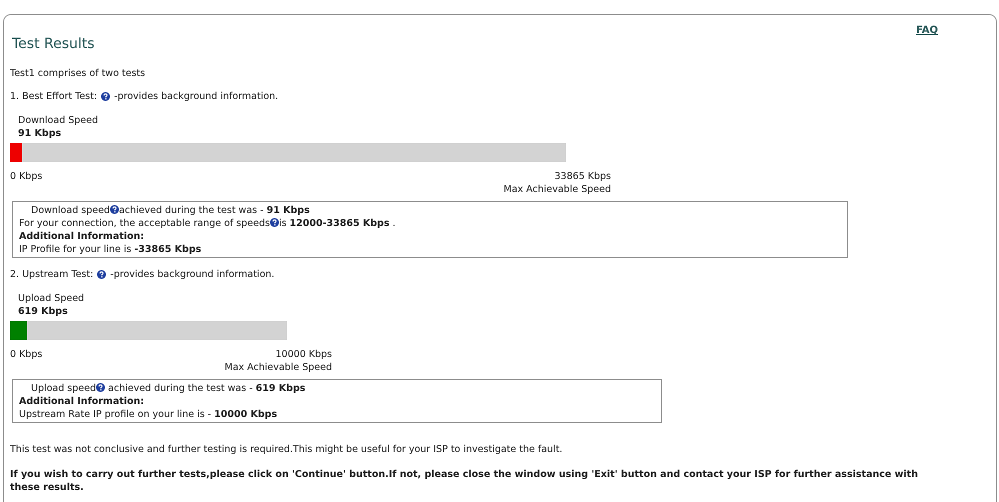 The image size is (999, 502). I want to click on scale-max-label: 10000 Kbps, so click(304, 354).